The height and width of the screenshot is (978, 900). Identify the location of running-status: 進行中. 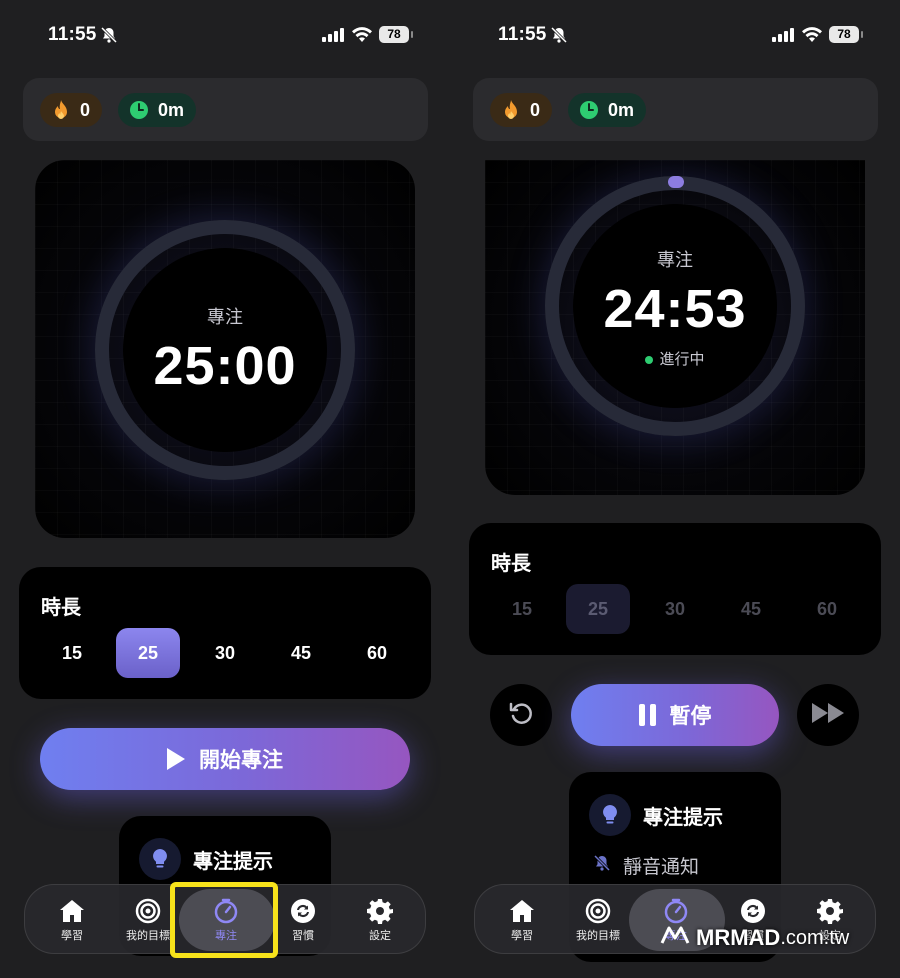
(675, 358).